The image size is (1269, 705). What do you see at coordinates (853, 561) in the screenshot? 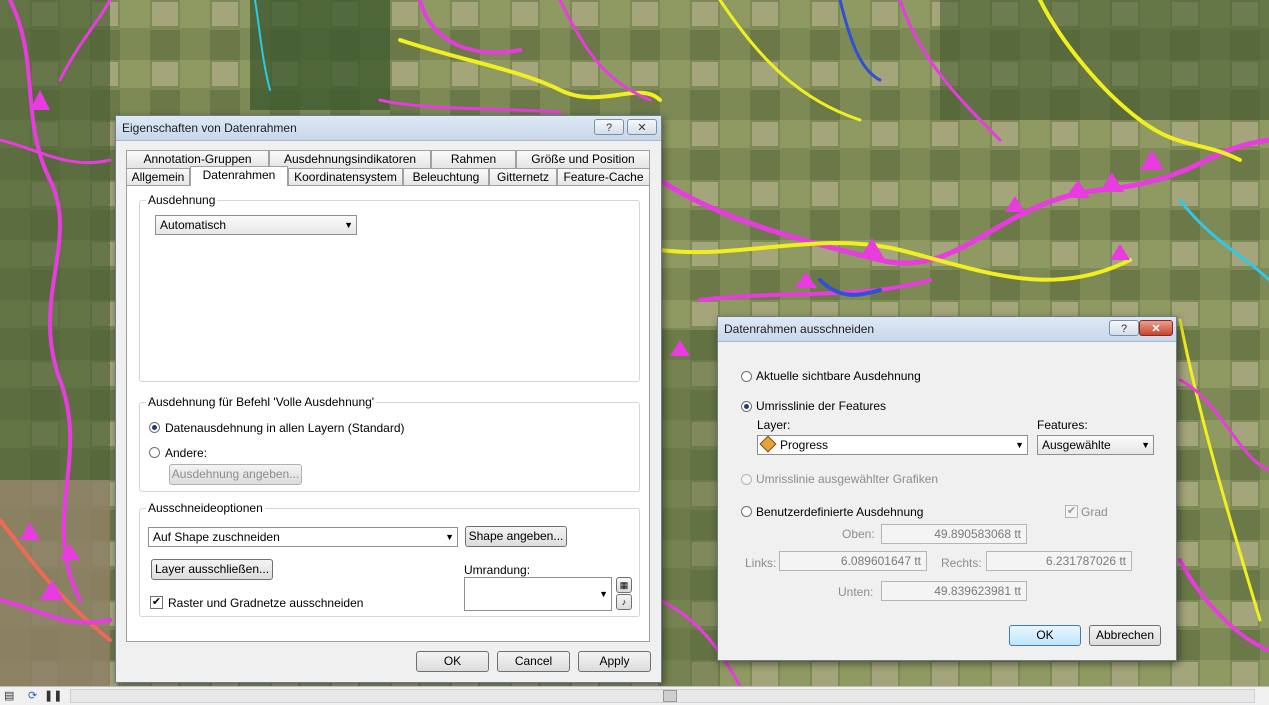
I see `left-value-field: 6.089601647 tt` at bounding box center [853, 561].